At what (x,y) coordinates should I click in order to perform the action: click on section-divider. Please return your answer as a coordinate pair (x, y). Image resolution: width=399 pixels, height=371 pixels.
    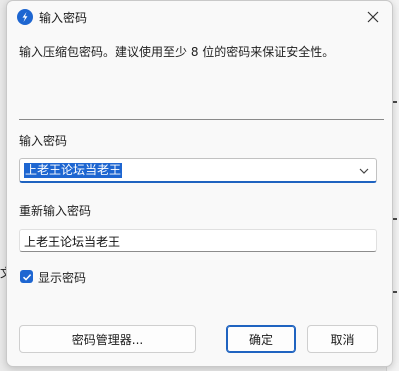
    Looking at the image, I should click on (201, 119).